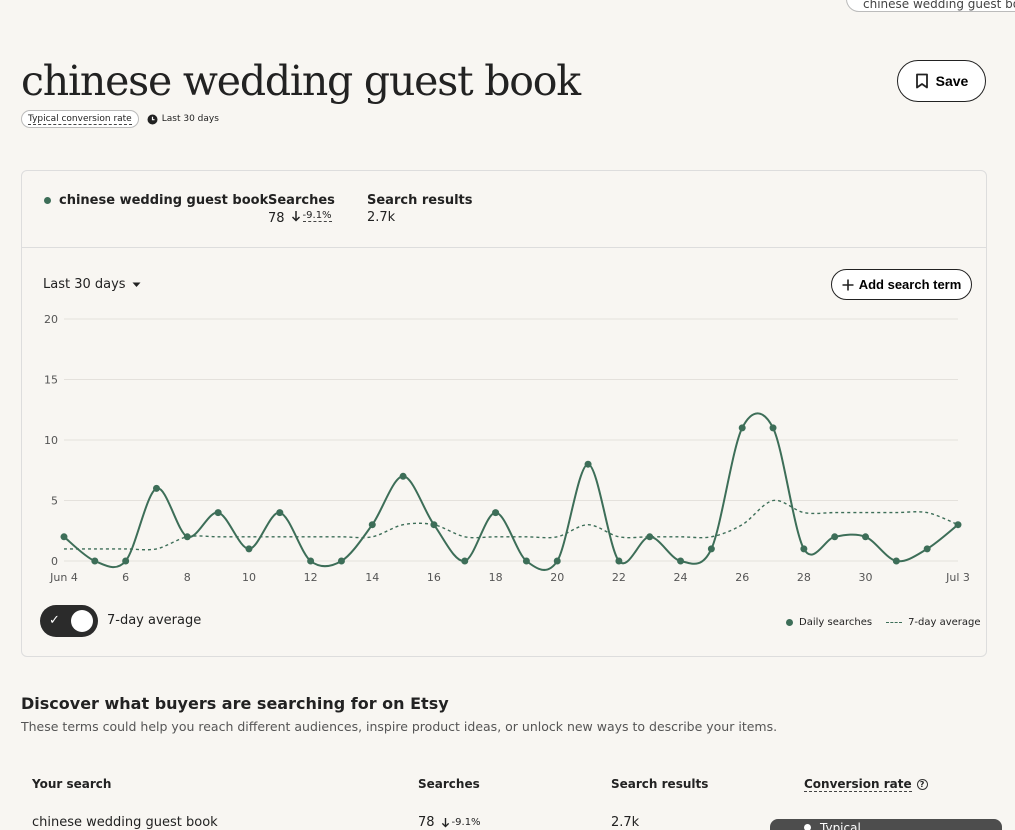 This screenshot has height=830, width=1015. I want to click on row-results: 2.7k, so click(625, 822).